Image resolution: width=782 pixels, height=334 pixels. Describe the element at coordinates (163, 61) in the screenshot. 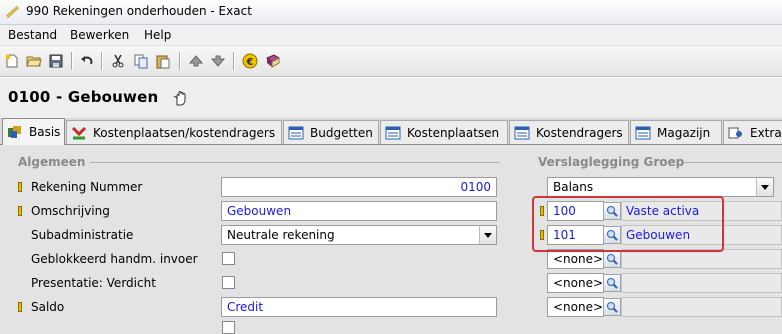

I see `paste-icon` at that location.